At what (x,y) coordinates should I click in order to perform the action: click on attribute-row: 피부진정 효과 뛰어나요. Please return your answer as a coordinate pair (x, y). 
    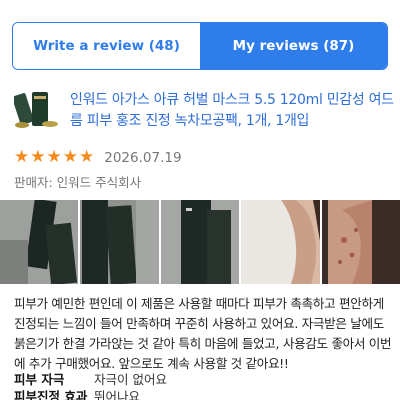
    Looking at the image, I should click on (204, 393).